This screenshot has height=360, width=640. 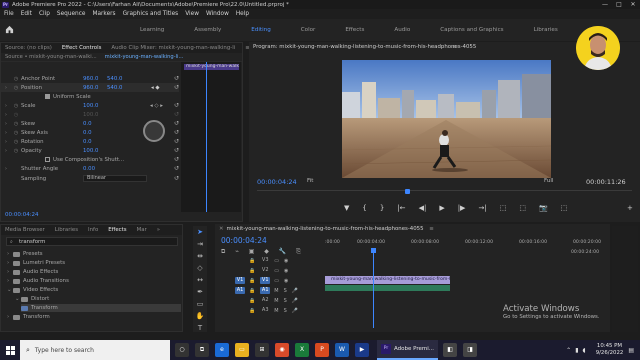 I want to click on property-scale-width: › ◷ 100.0 ↺, so click(x=90, y=114).